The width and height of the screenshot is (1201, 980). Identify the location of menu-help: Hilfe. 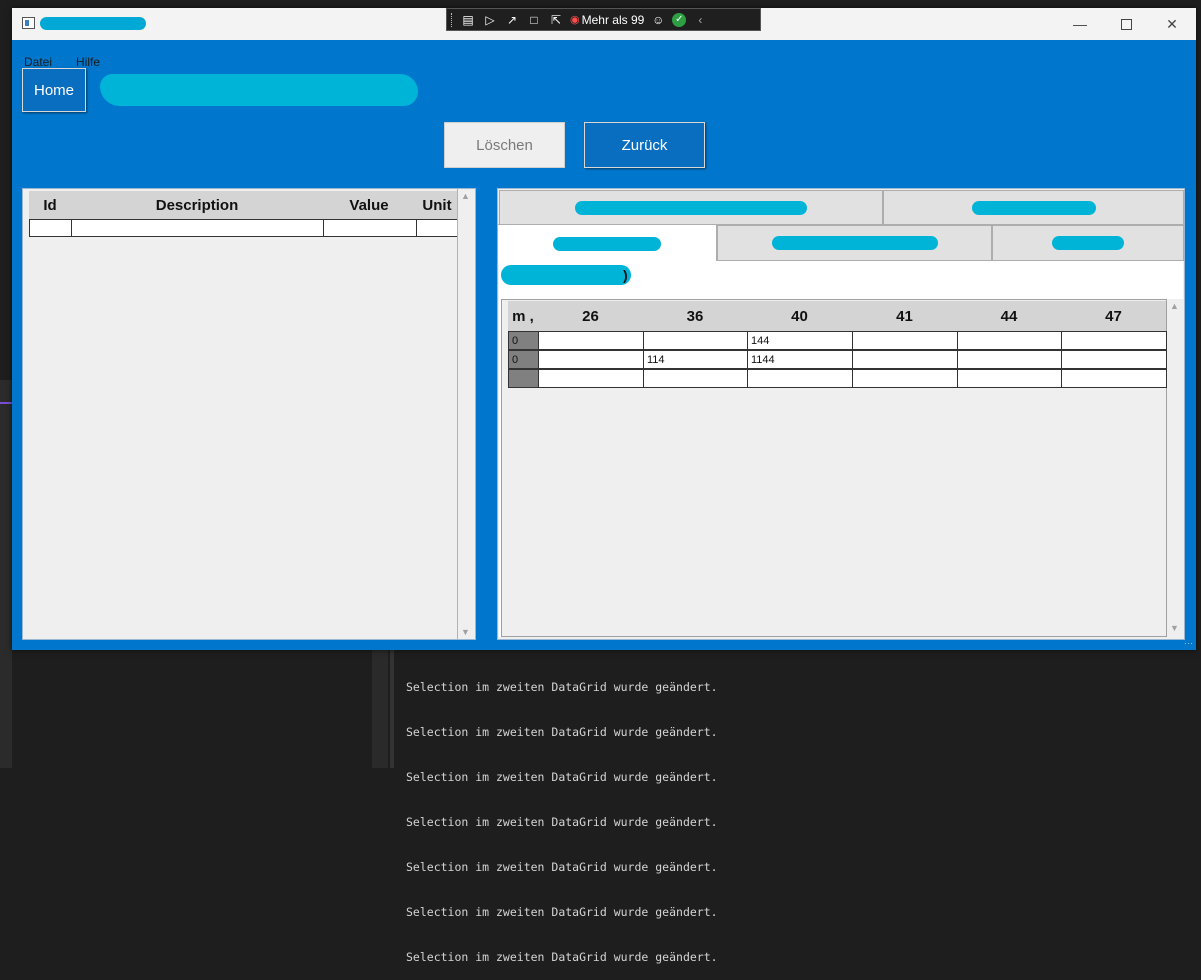
(88, 62).